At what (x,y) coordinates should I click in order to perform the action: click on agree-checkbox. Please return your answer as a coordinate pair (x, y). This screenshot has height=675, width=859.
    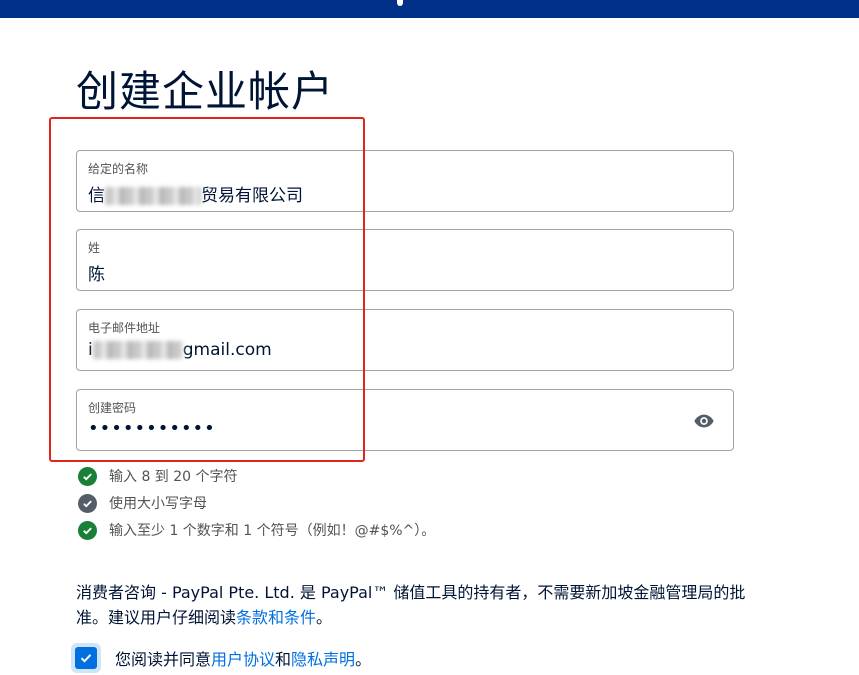
    Looking at the image, I should click on (86, 658).